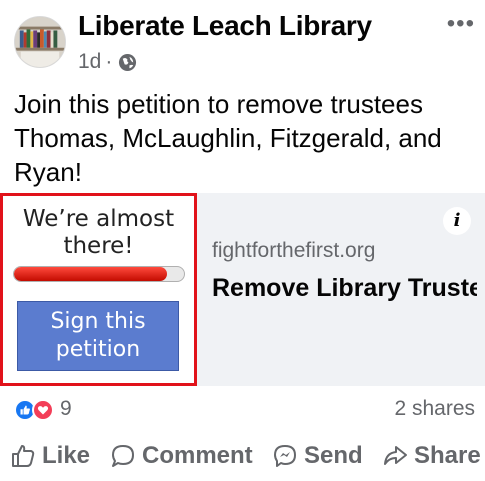 Image resolution: width=485 pixels, height=481 pixels. I want to click on petition-progress-bar, so click(99, 274).